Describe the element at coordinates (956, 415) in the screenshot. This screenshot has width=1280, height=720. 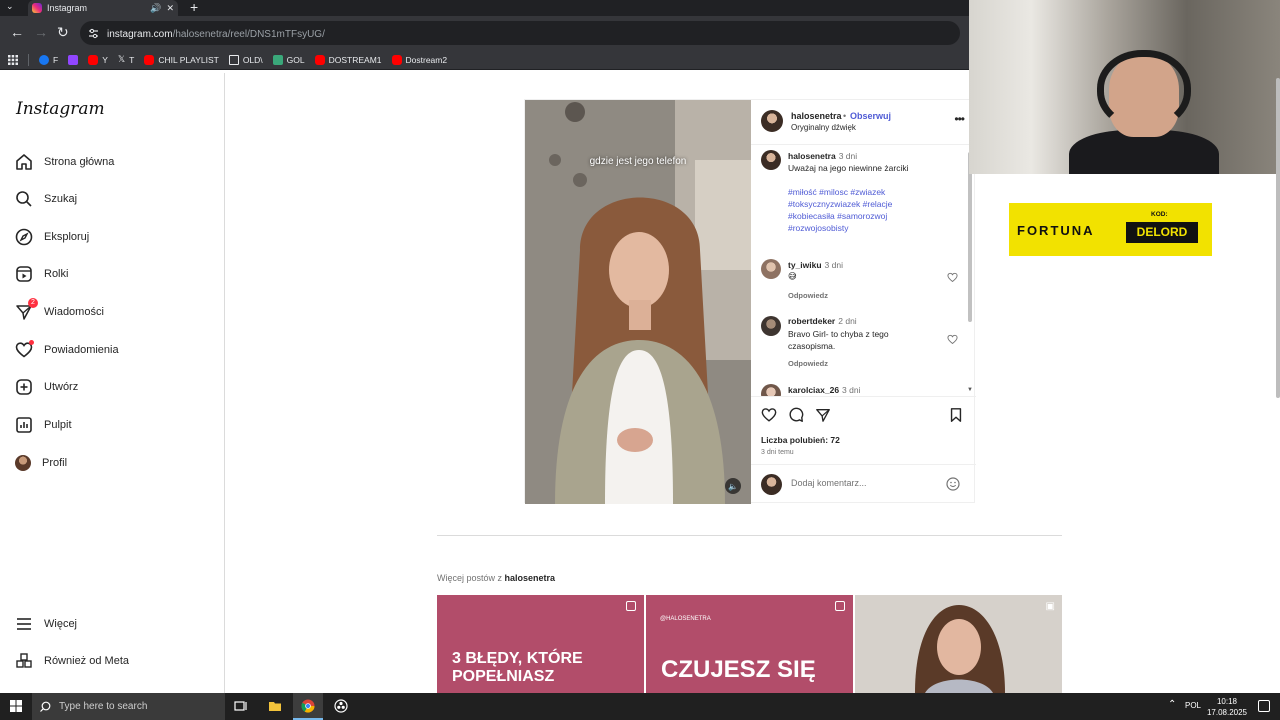
I see `save-bookmark-icon` at that location.